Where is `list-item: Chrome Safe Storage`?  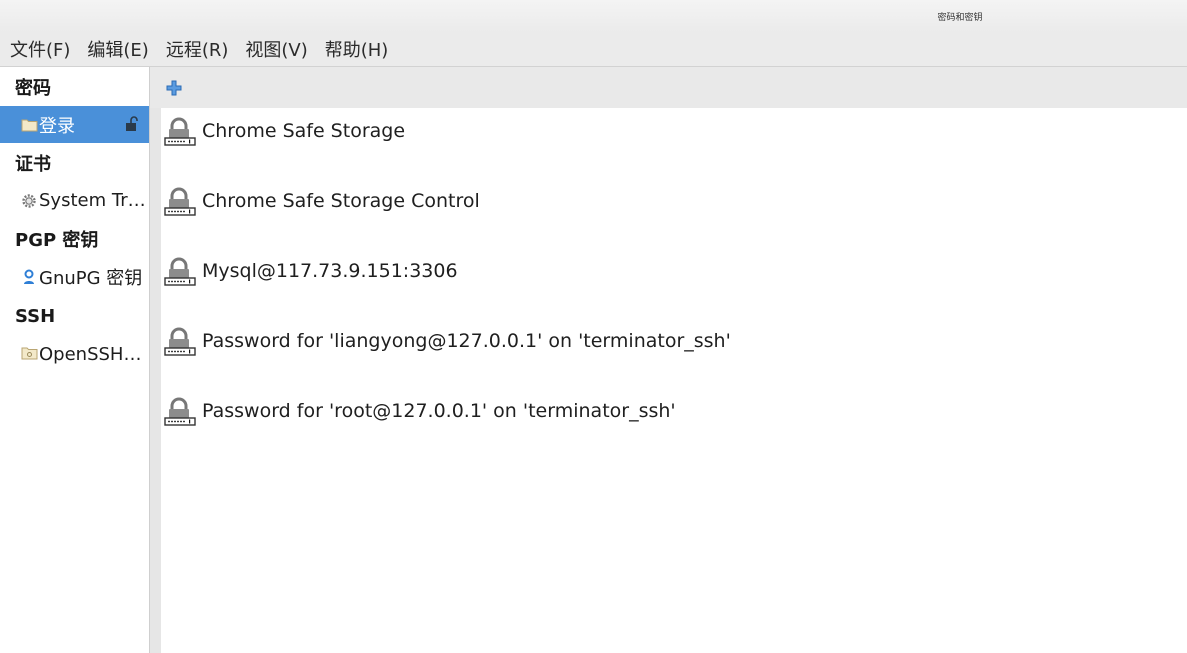 list-item: Chrome Safe Storage is located at coordinates (283, 131).